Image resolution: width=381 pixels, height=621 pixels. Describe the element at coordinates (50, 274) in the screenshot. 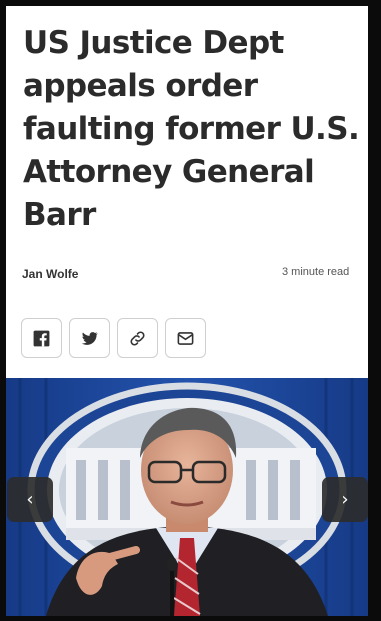

I see `author-link: Jan Wolfe` at that location.